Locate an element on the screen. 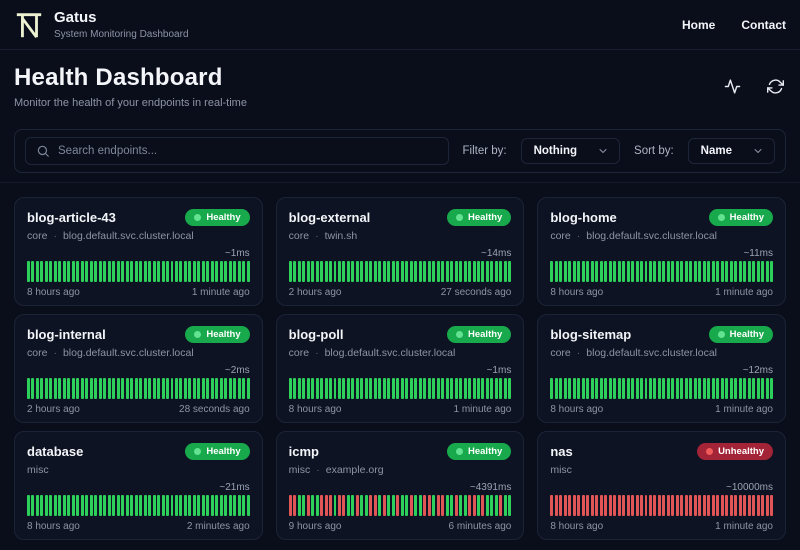 This screenshot has width=800, height=550. filter-select: Nothing is located at coordinates (570, 151).